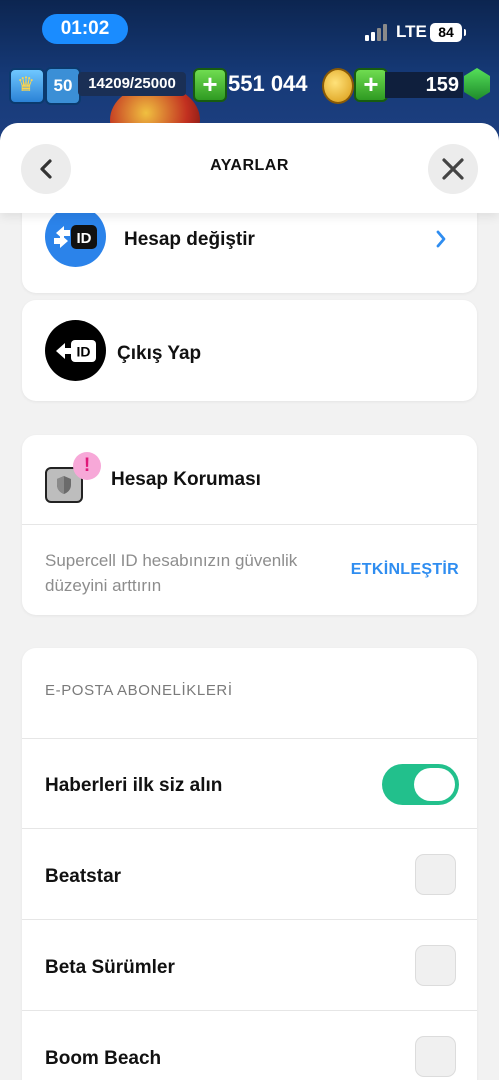 The width and height of the screenshot is (499, 1080). What do you see at coordinates (27, 86) in the screenshot?
I see `crown-icon` at bounding box center [27, 86].